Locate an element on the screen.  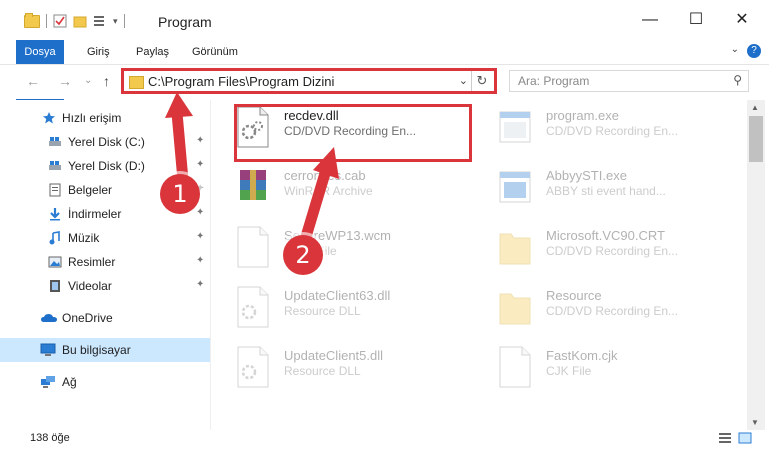
step-2-badge: 2 is located at coordinates (303, 255).